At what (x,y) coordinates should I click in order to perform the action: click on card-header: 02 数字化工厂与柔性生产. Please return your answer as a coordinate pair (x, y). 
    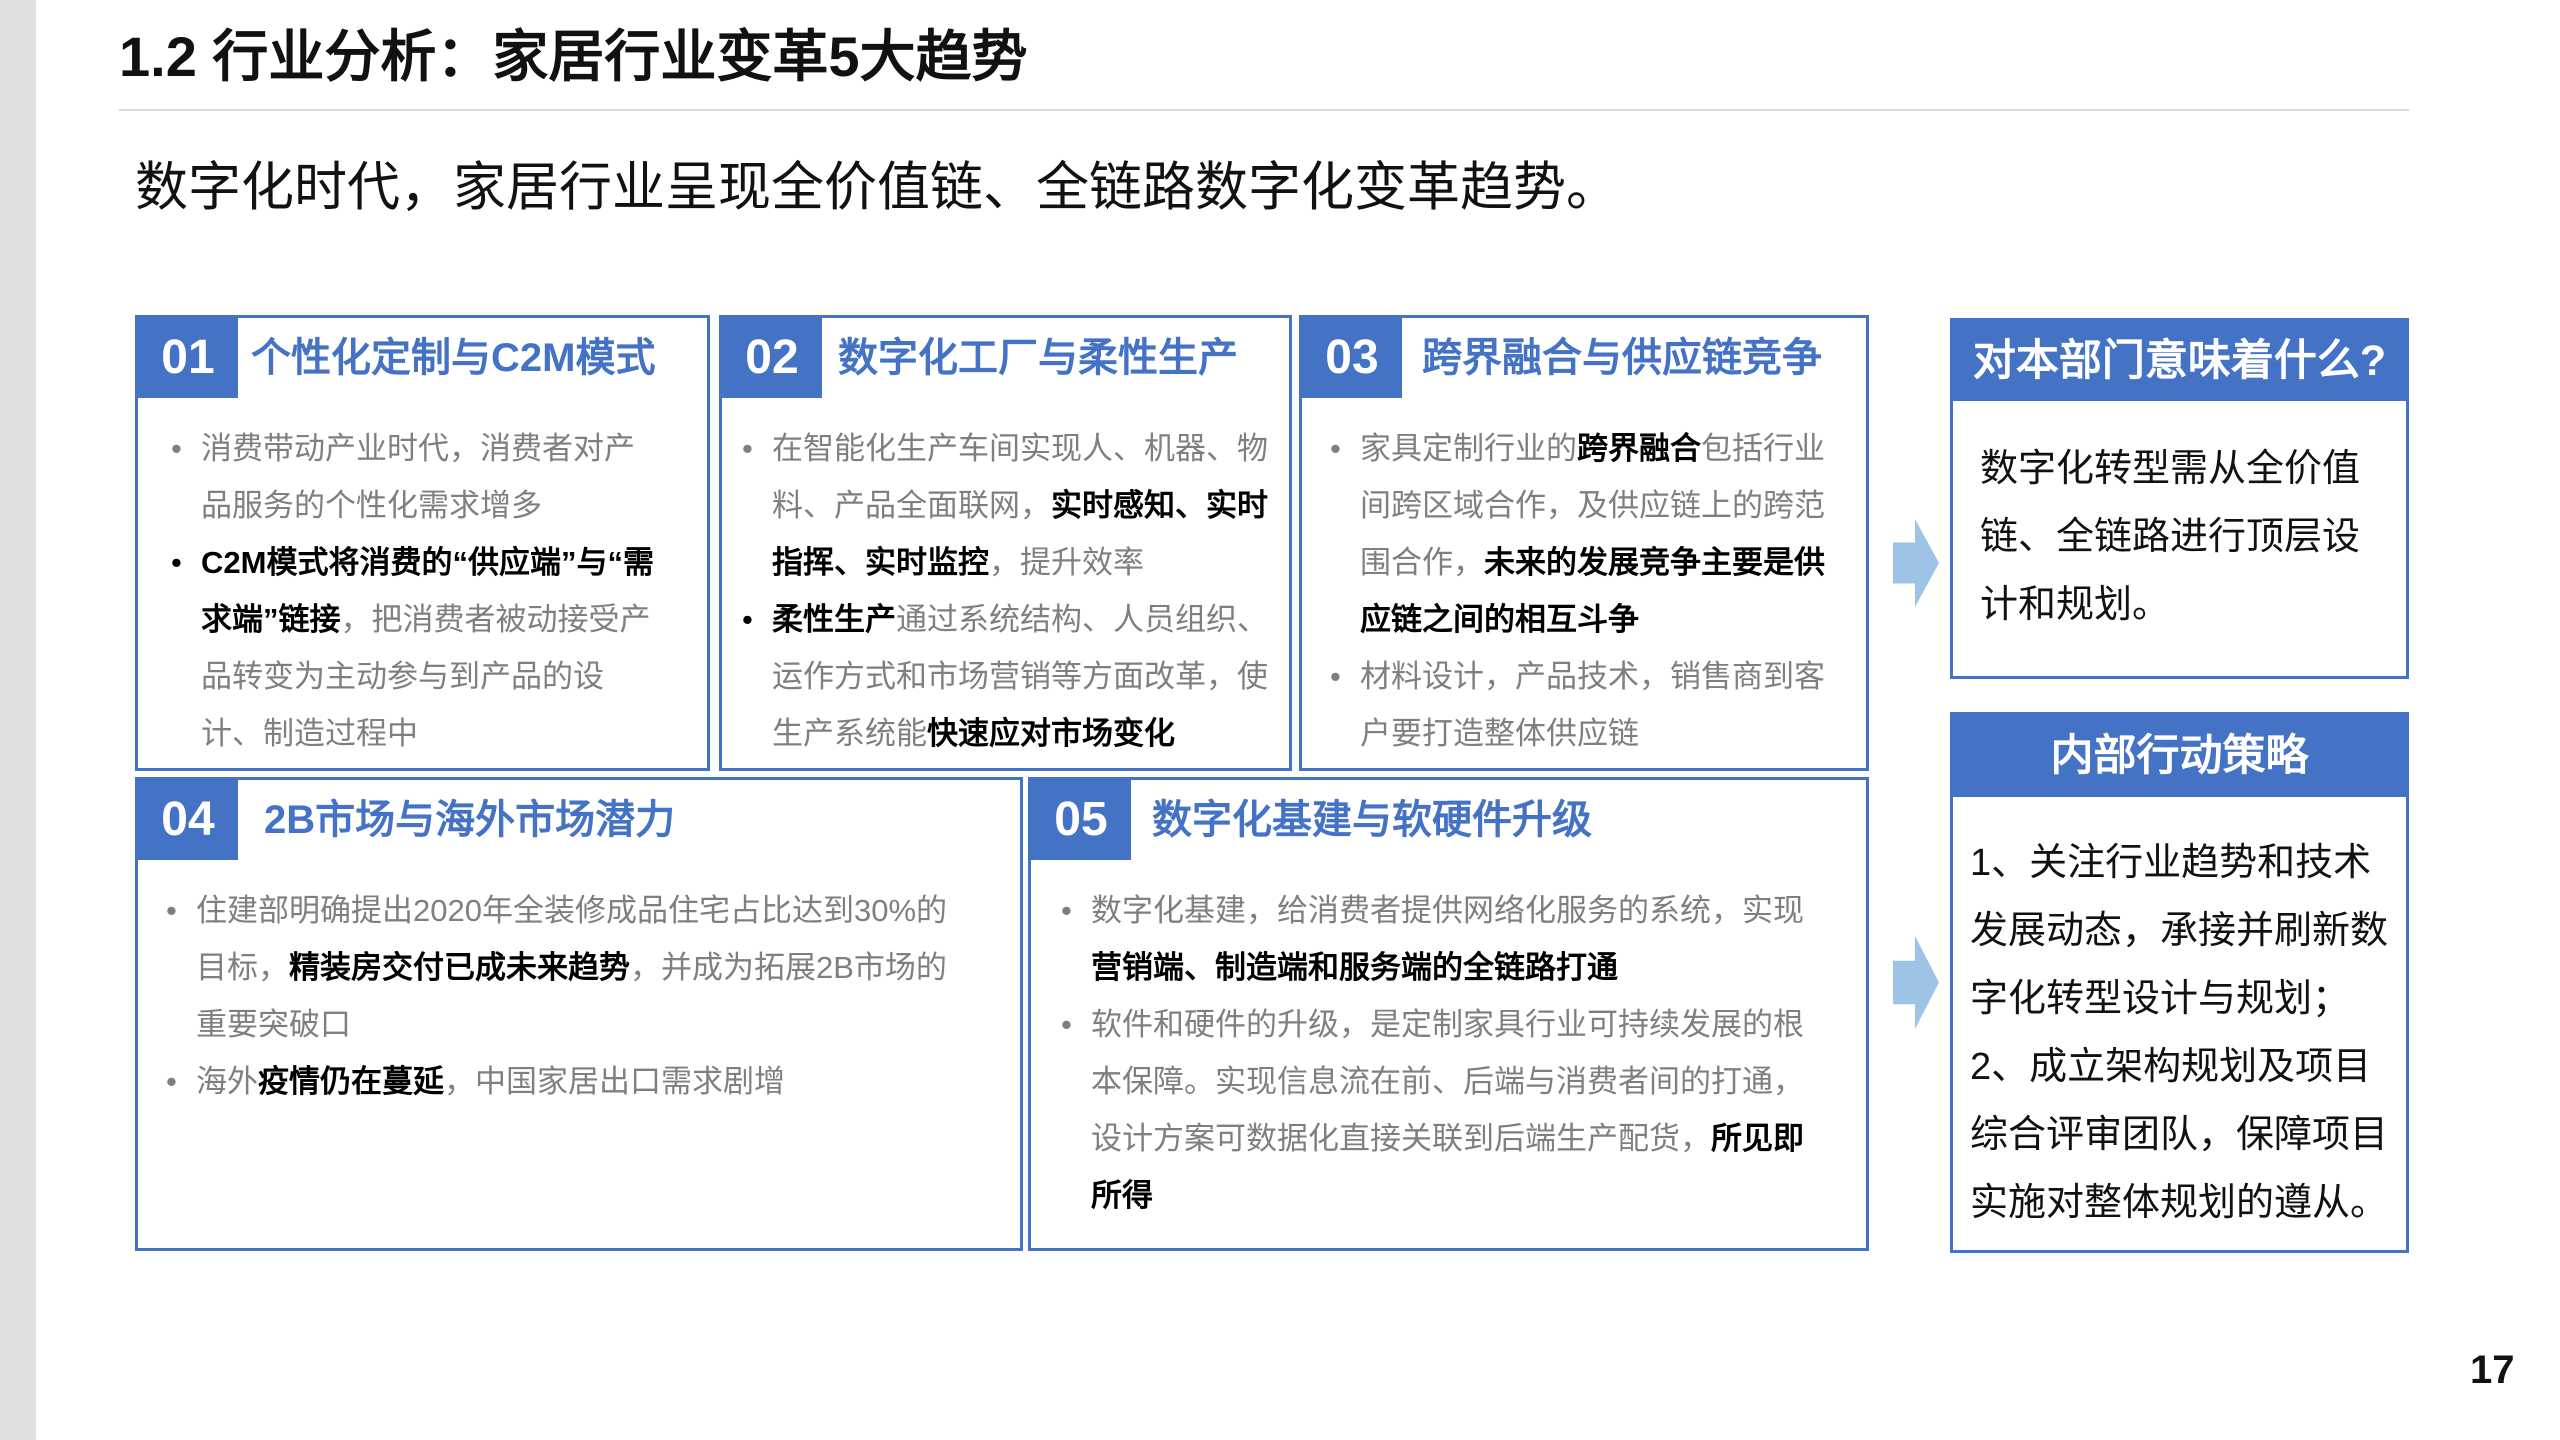
    Looking at the image, I should click on (1005, 358).